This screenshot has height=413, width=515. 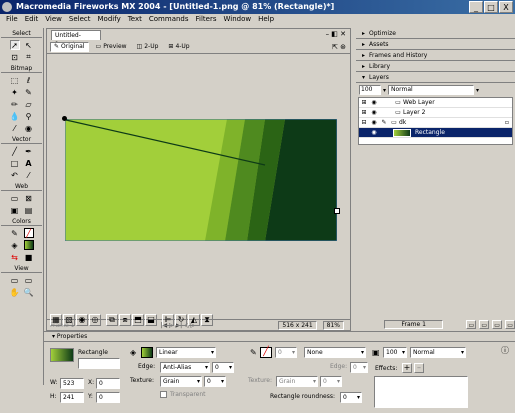 What do you see at coordinates (29, 198) in the screenshot?
I see `slice-tool-icon: ⊠` at bounding box center [29, 198].